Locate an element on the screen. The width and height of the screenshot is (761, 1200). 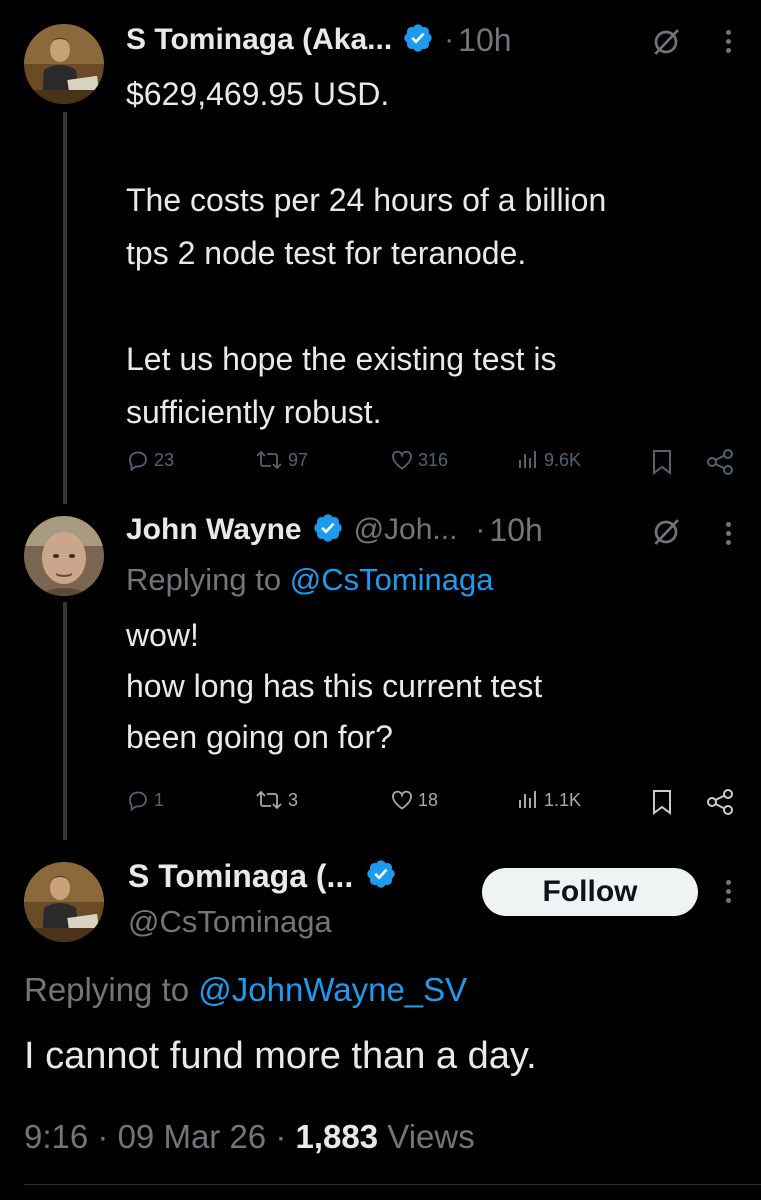
like-button: 316 is located at coordinates (419, 460).